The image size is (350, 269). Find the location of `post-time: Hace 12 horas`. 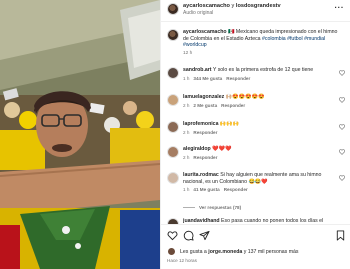

post-time: Hace 12 horas is located at coordinates (182, 260).